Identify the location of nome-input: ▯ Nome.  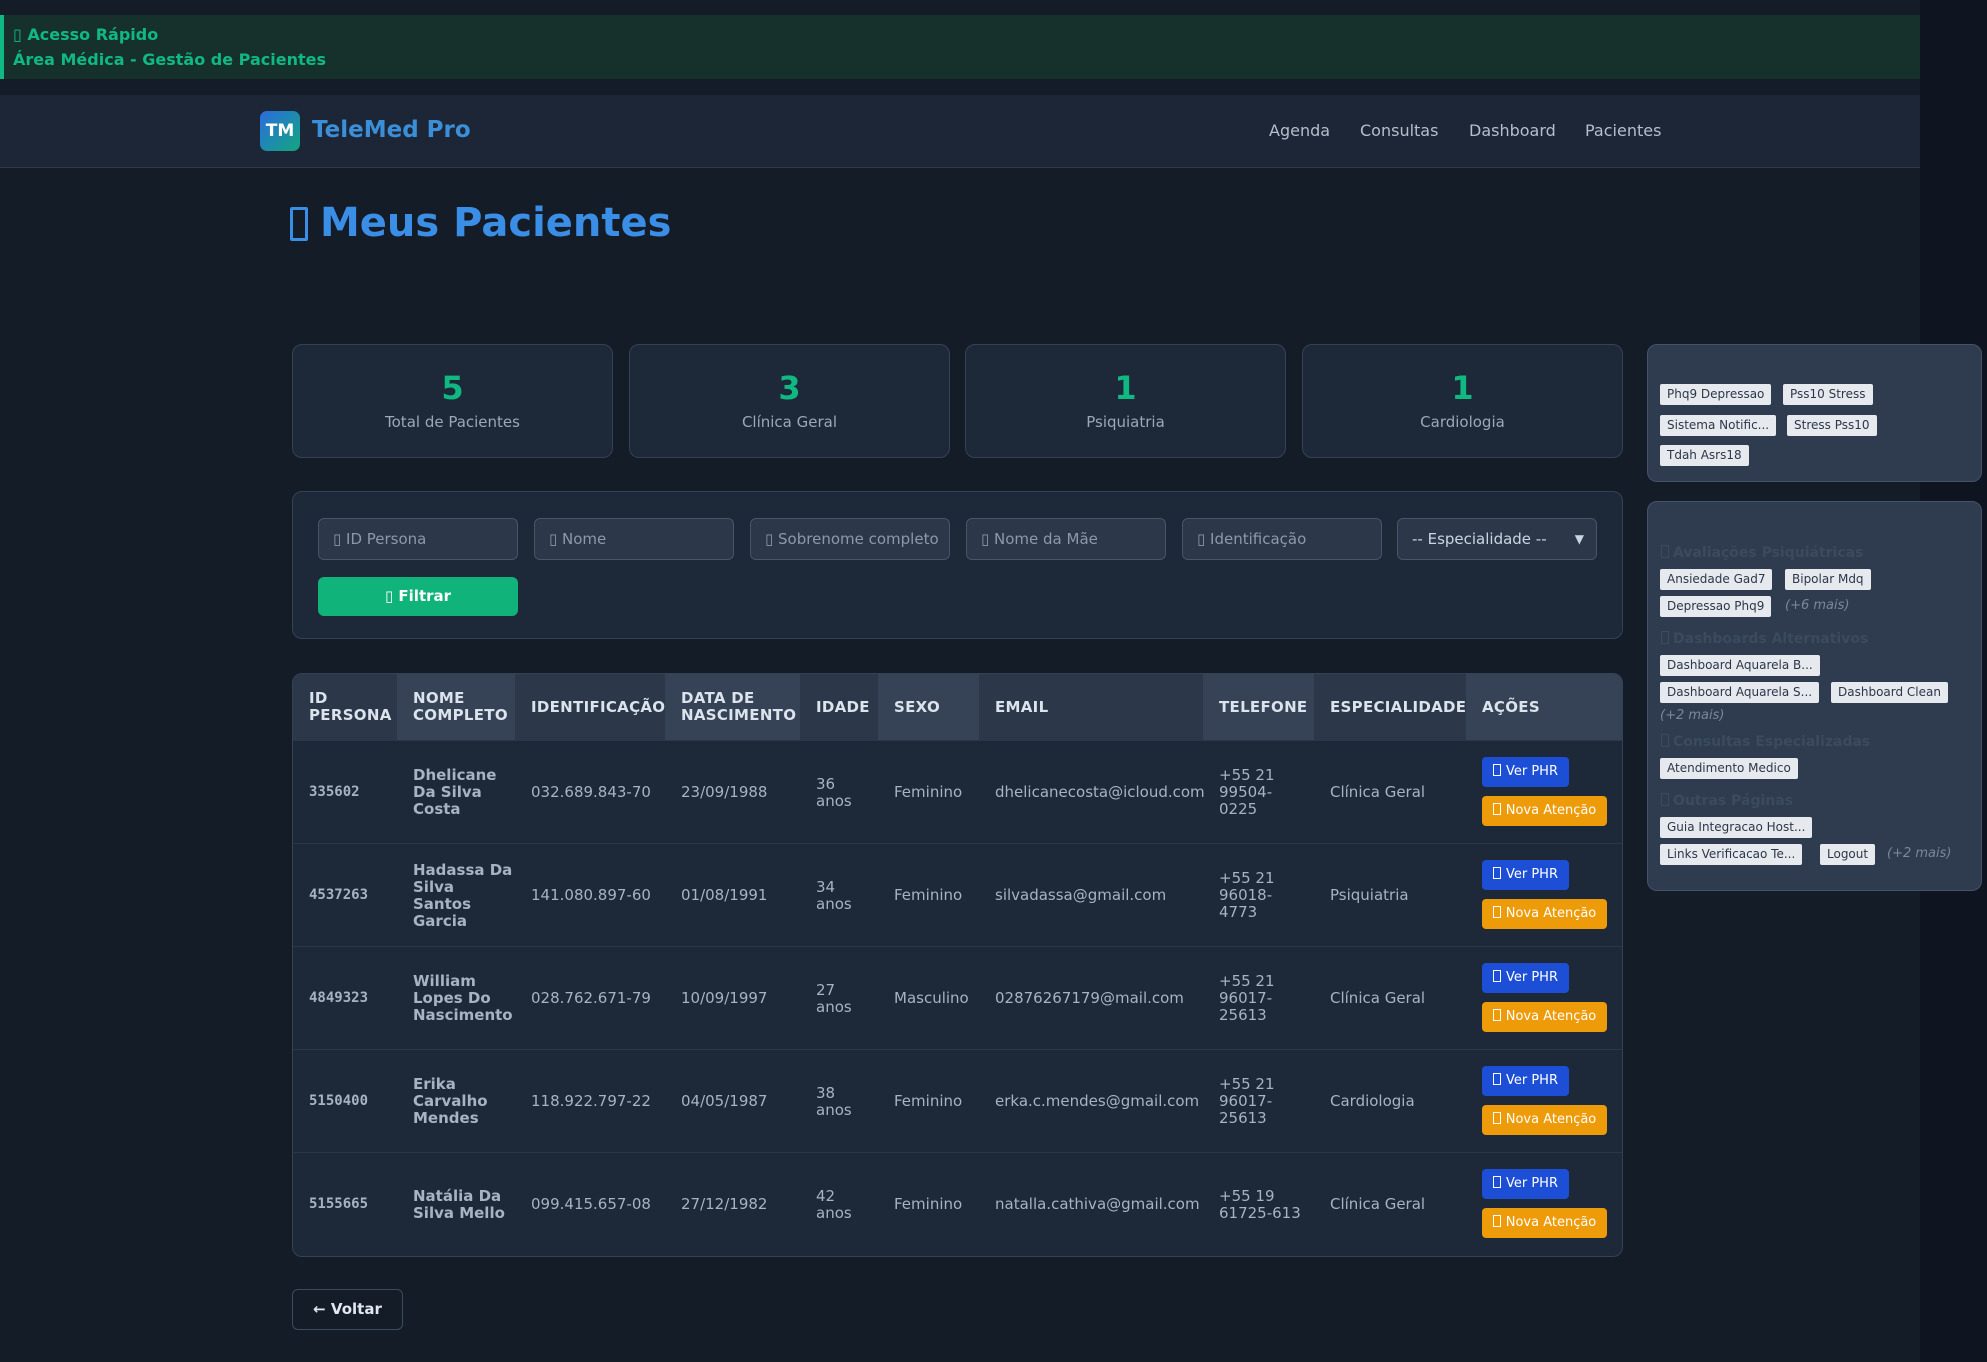
(634, 539).